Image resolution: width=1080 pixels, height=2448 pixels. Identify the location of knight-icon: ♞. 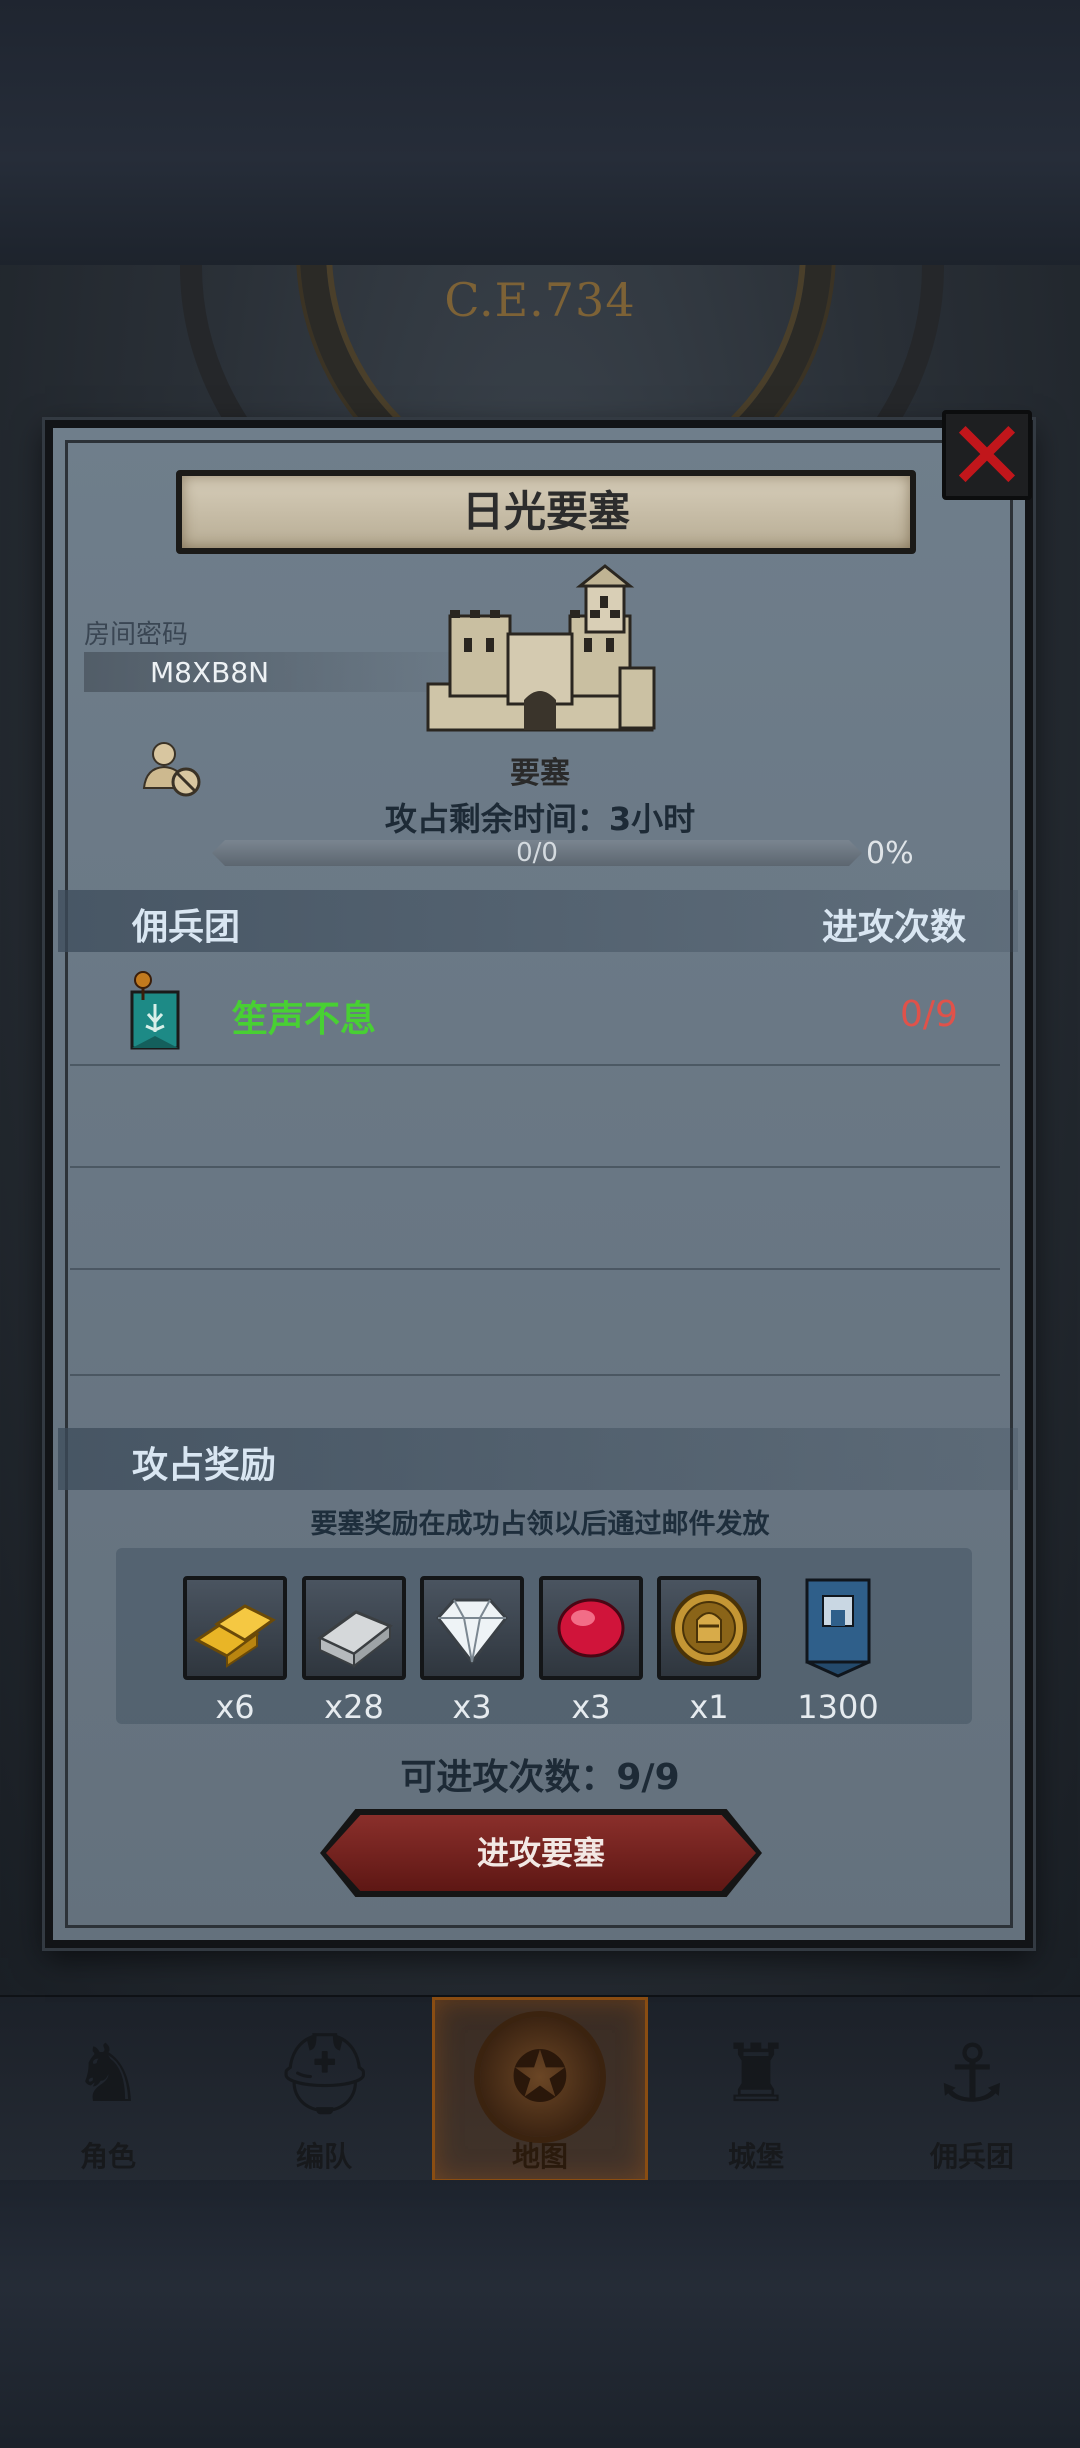
(108, 2073).